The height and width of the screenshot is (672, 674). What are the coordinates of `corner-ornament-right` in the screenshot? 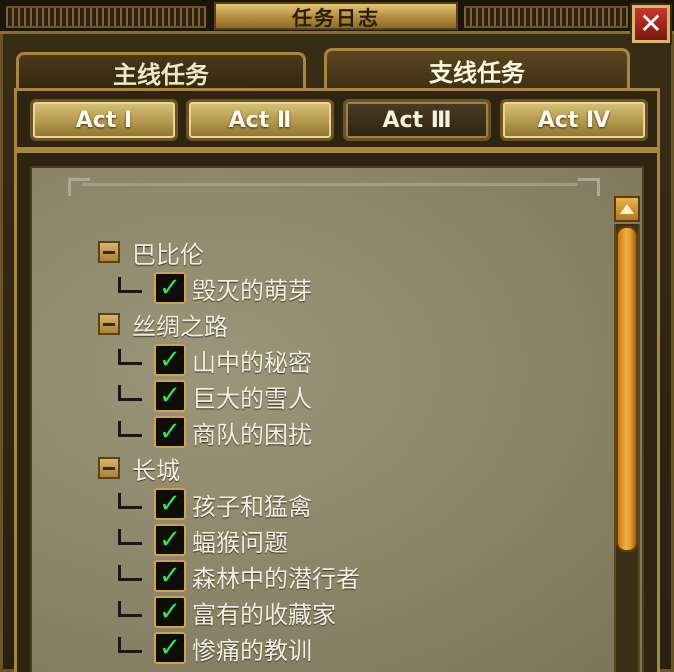 It's located at (589, 187).